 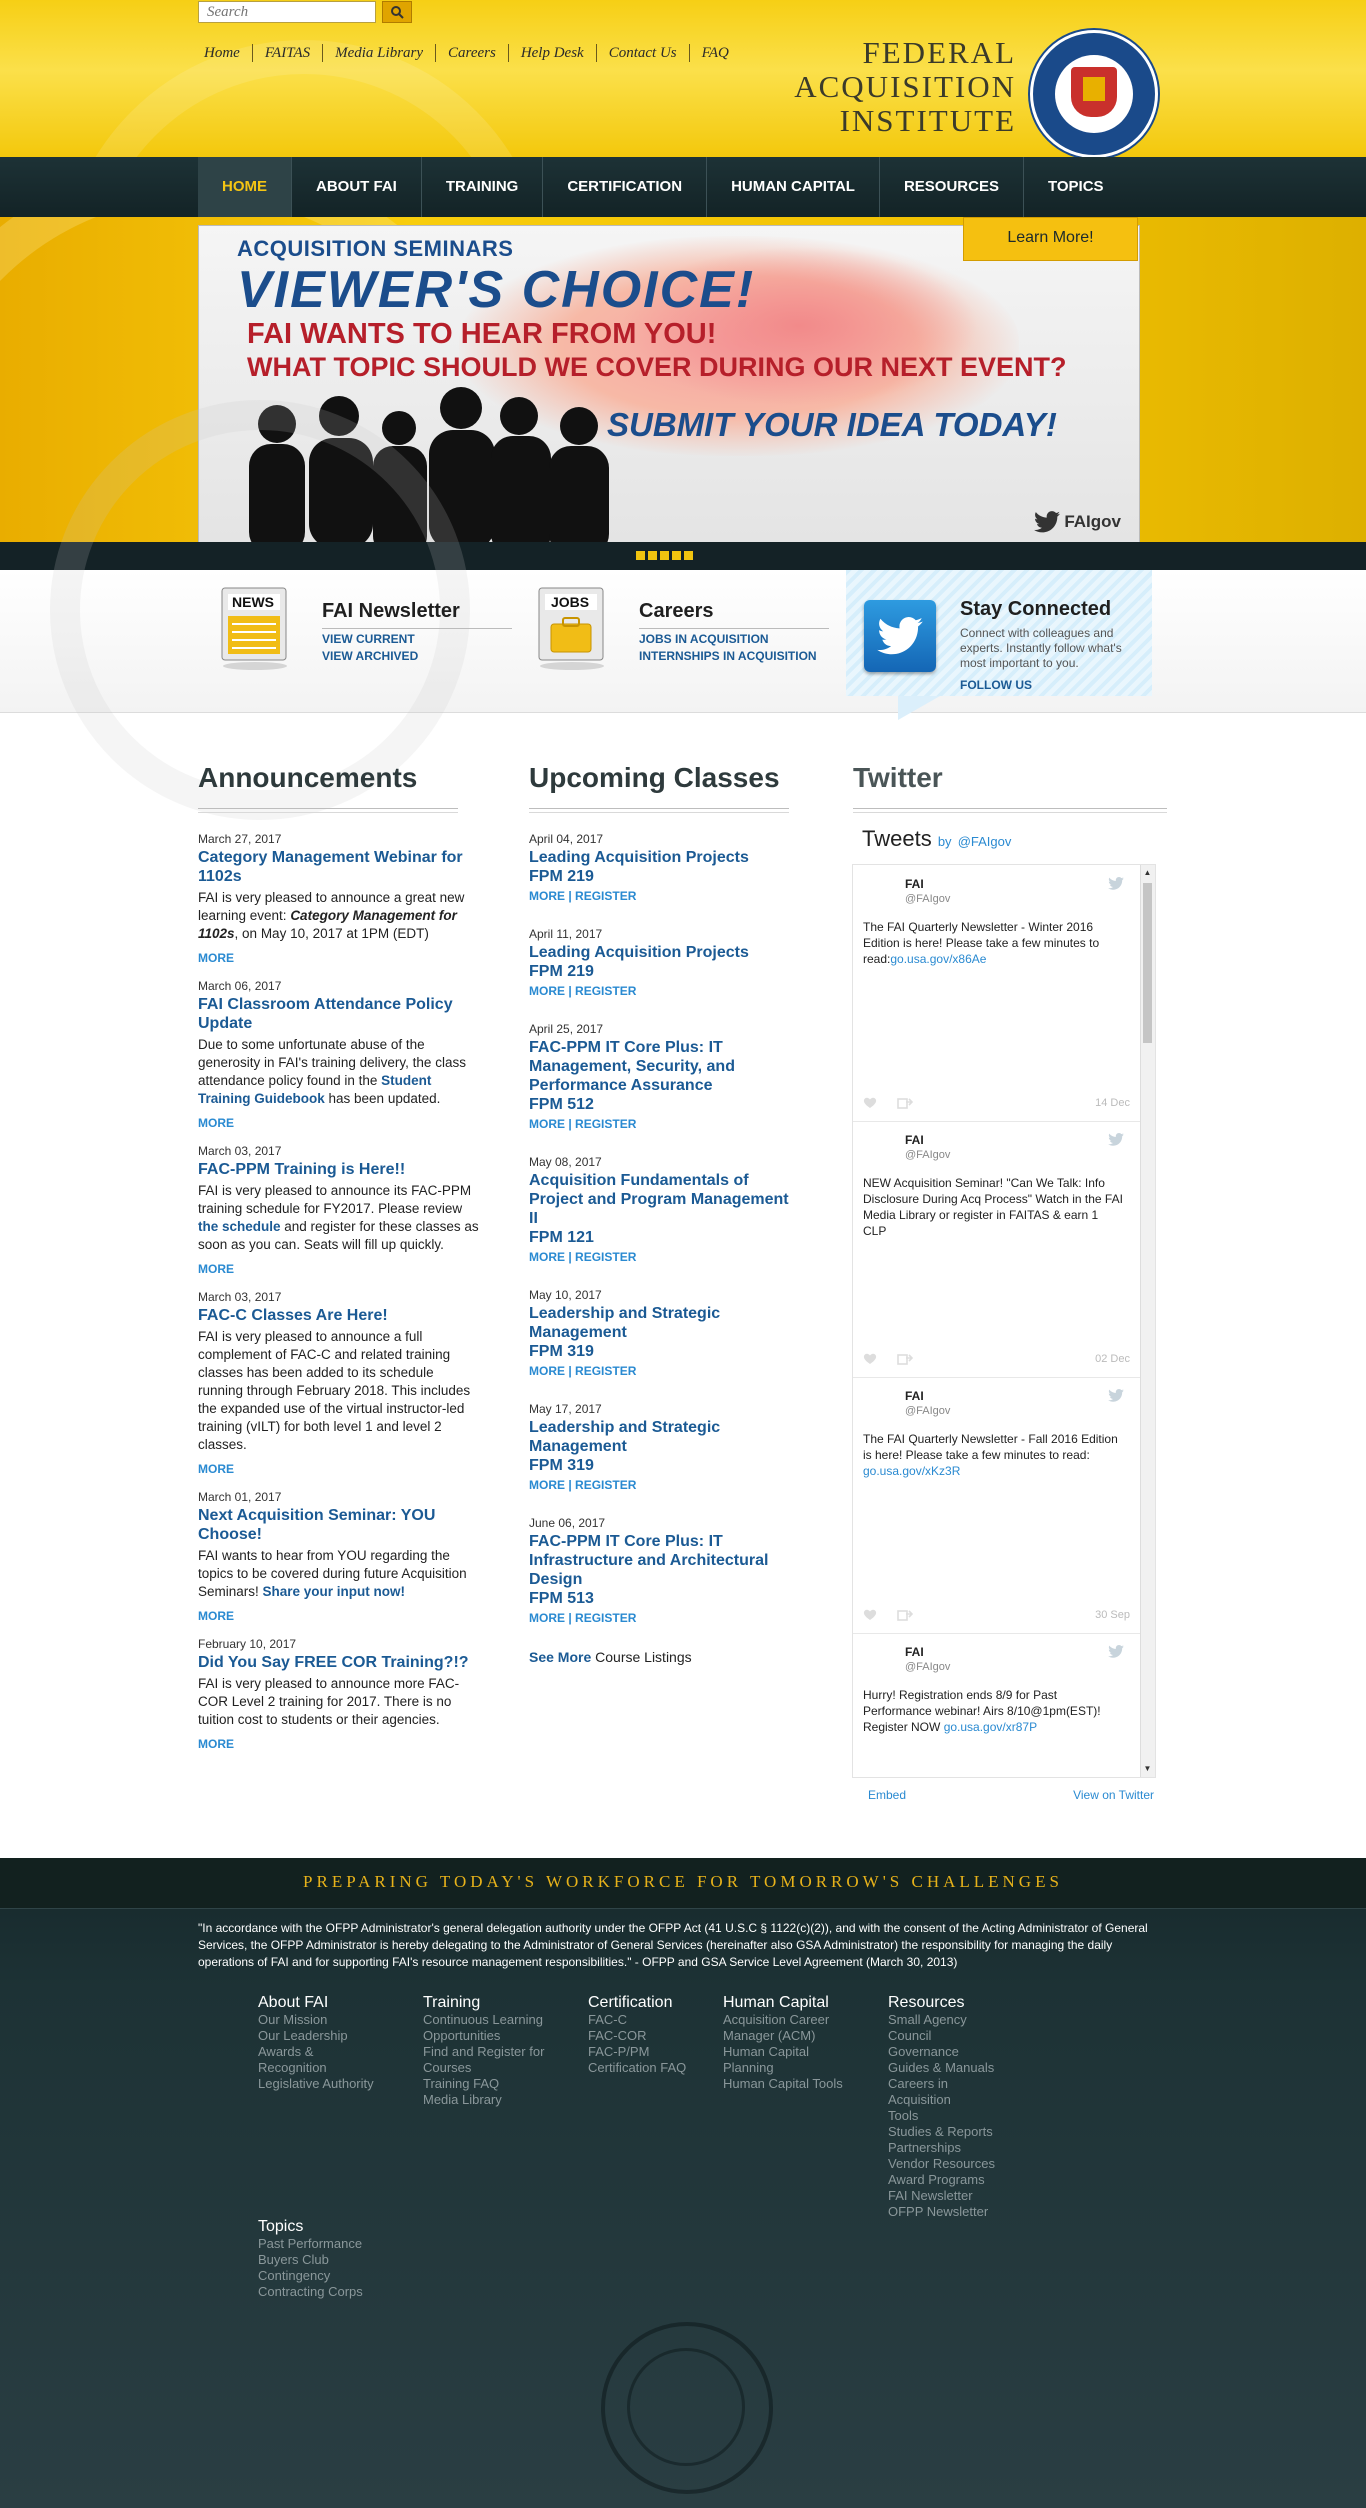 I want to click on footer-link: FAI Newsletter, so click(x=941, y=2196).